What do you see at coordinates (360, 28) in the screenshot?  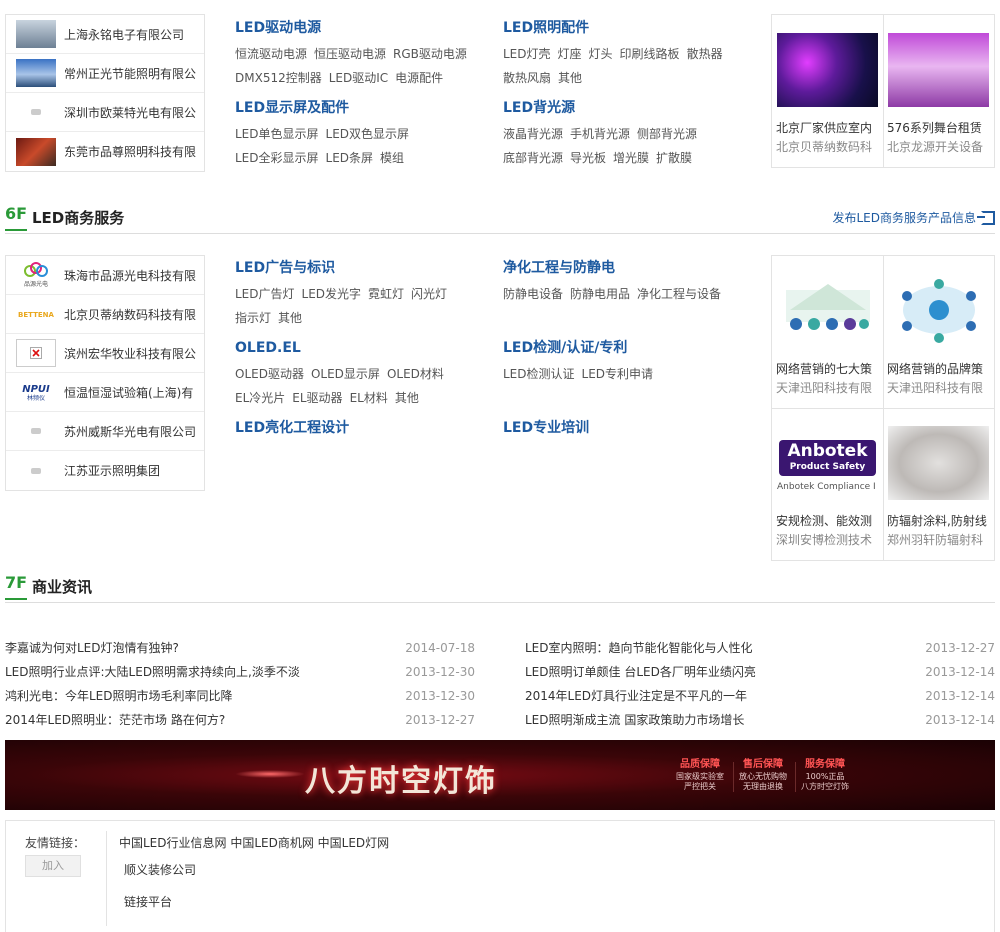 I see `category-title: LED驱动电源` at bounding box center [360, 28].